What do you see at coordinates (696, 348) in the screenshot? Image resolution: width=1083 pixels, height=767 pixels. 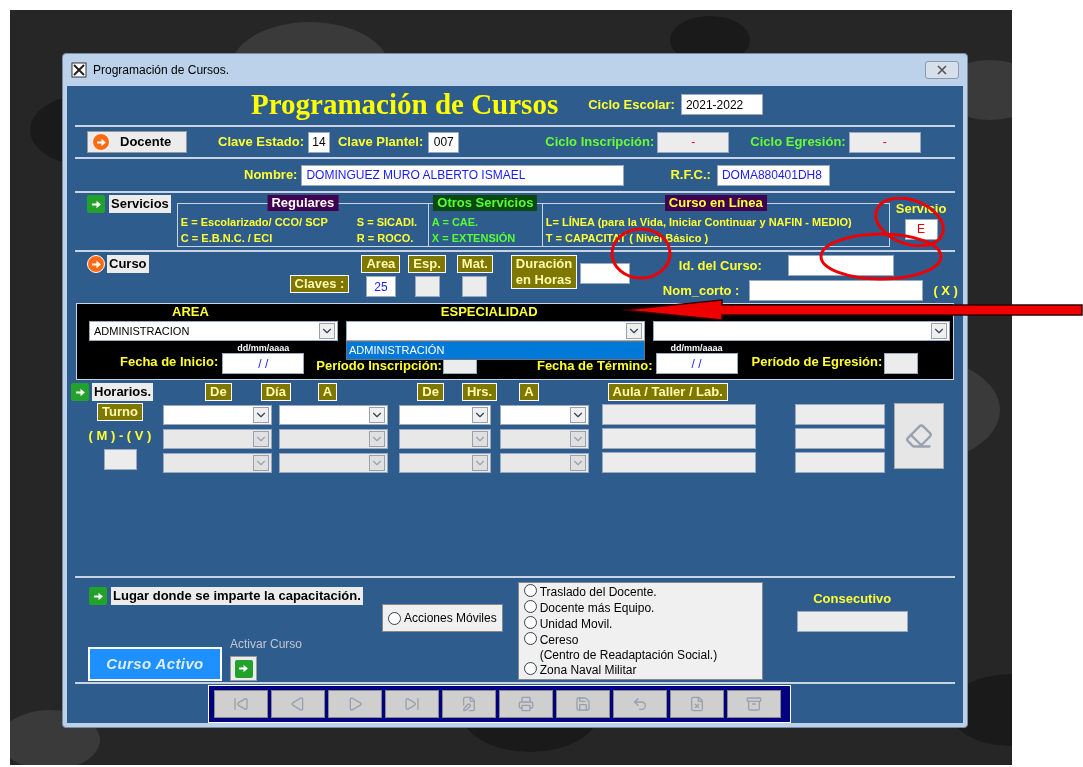 I see `date-format-hint: dd/mm/aaaa` at bounding box center [696, 348].